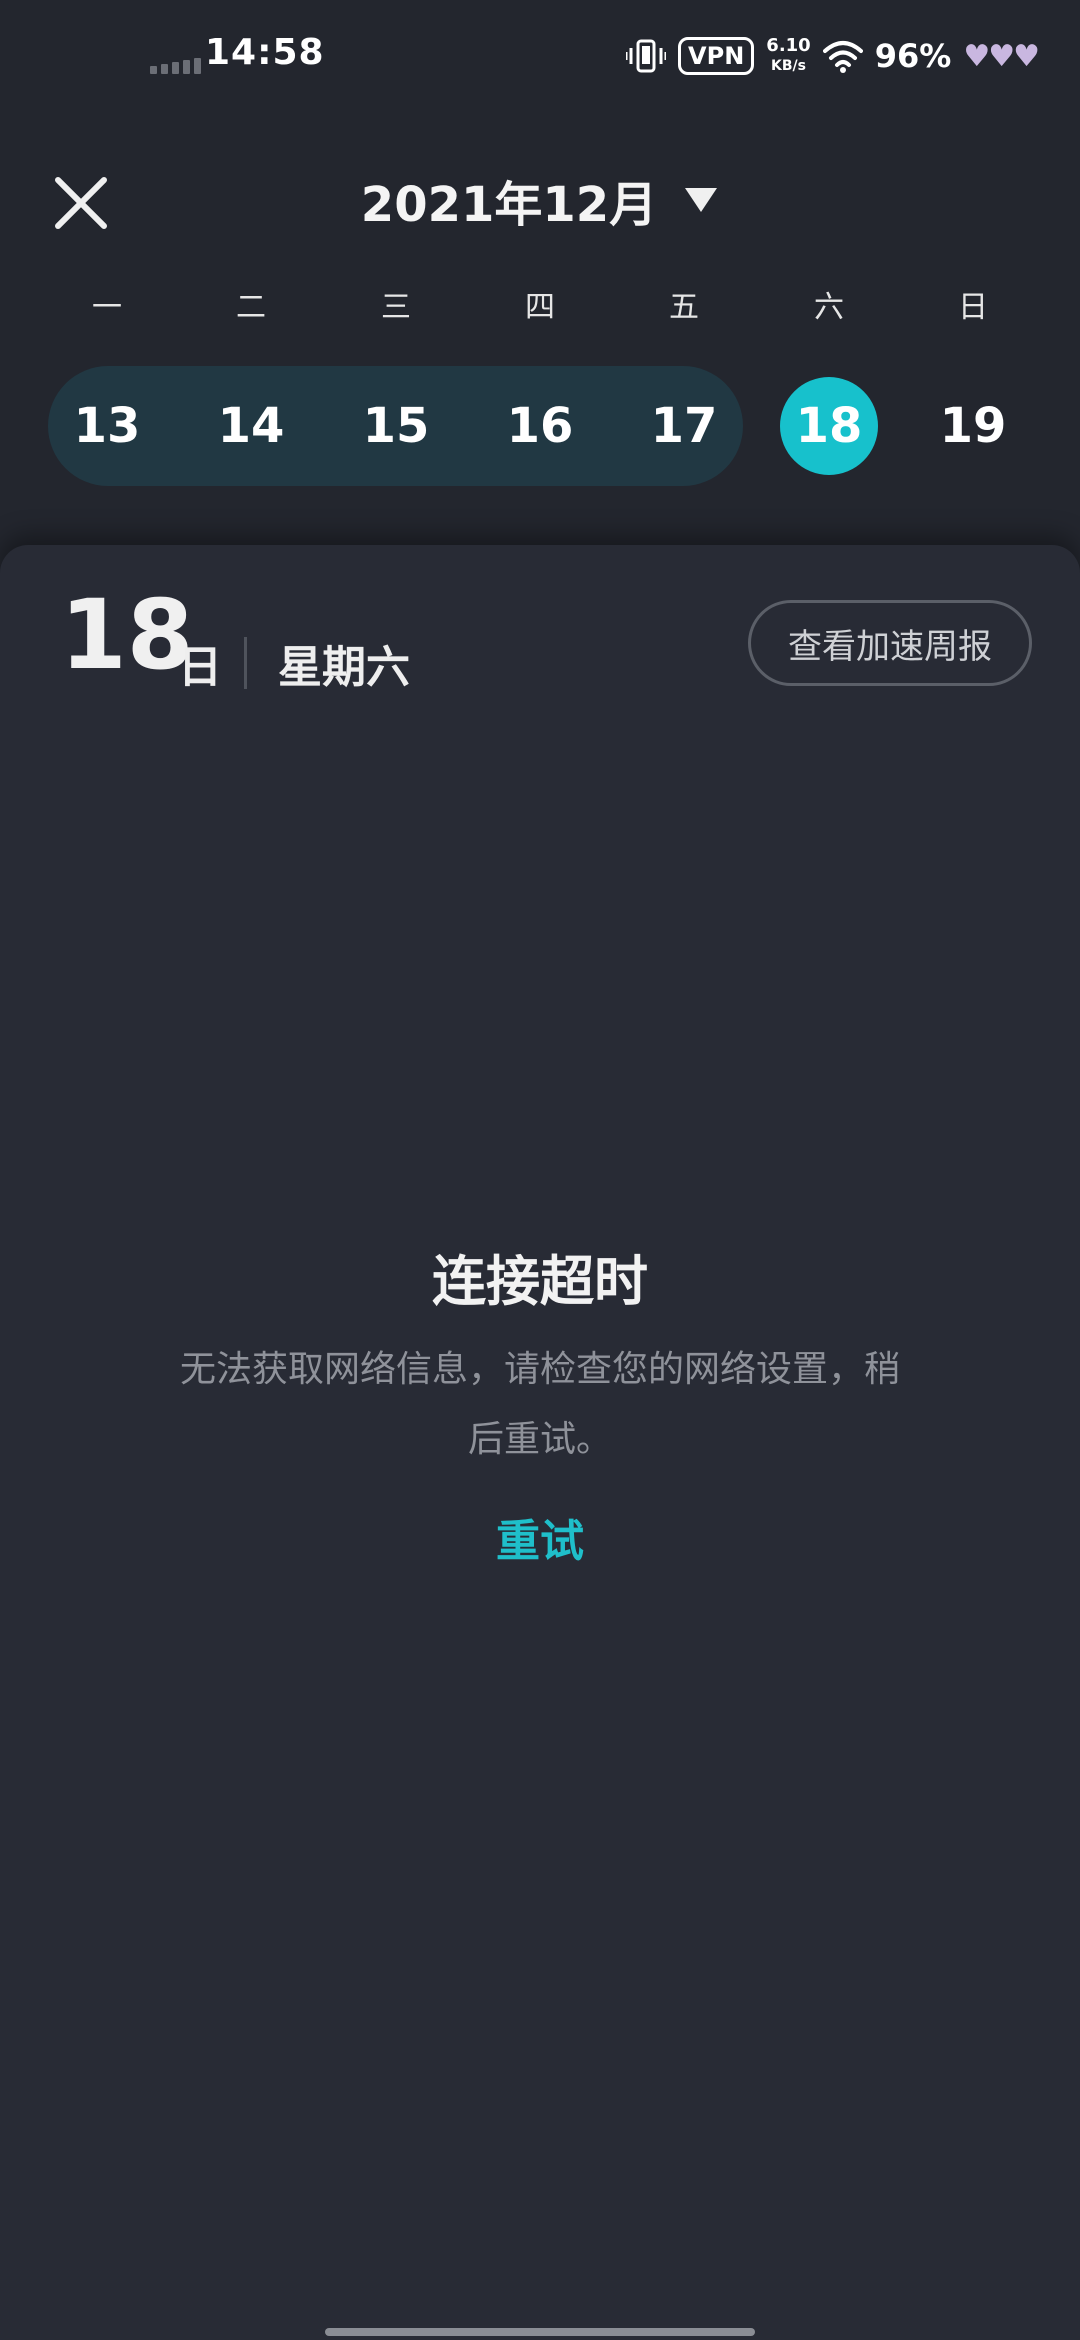 Image resolution: width=1080 pixels, height=2340 pixels. I want to click on caret-down-icon, so click(701, 200).